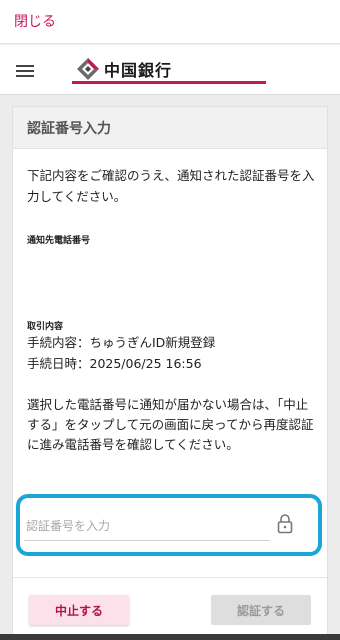 This screenshot has width=340, height=640. Describe the element at coordinates (170, 637) in the screenshot. I see `bottom-strip` at that location.